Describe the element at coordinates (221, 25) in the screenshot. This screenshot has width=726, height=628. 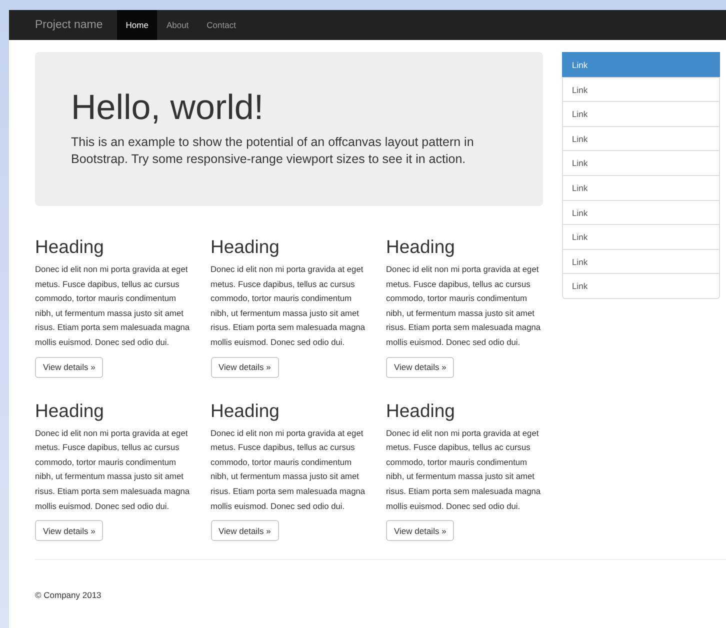
I see `nav-tab: Contact` at that location.